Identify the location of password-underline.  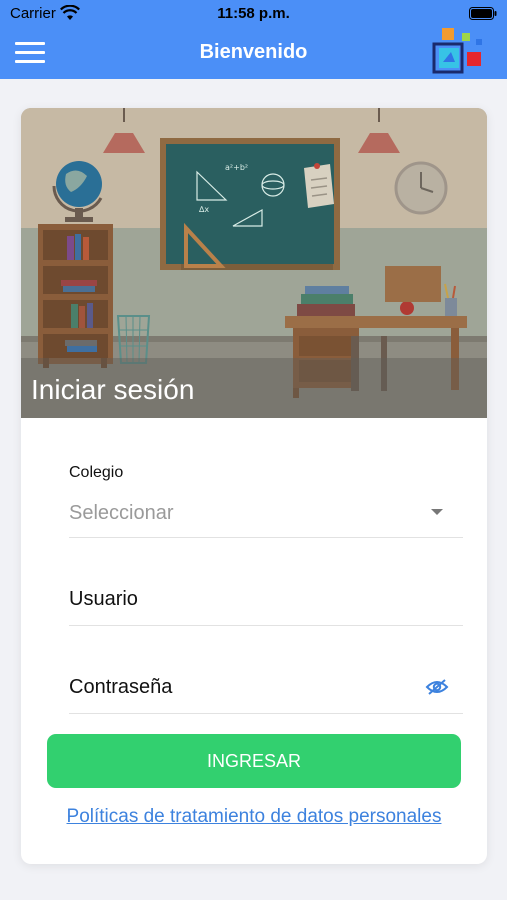
(266, 713).